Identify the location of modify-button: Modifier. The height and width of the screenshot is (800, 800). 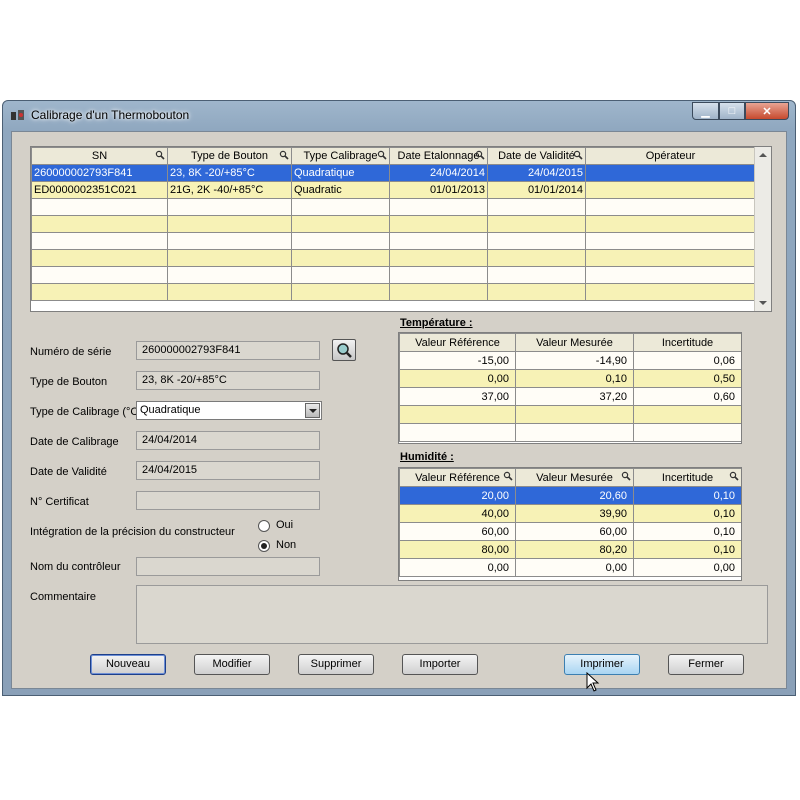
(232, 664).